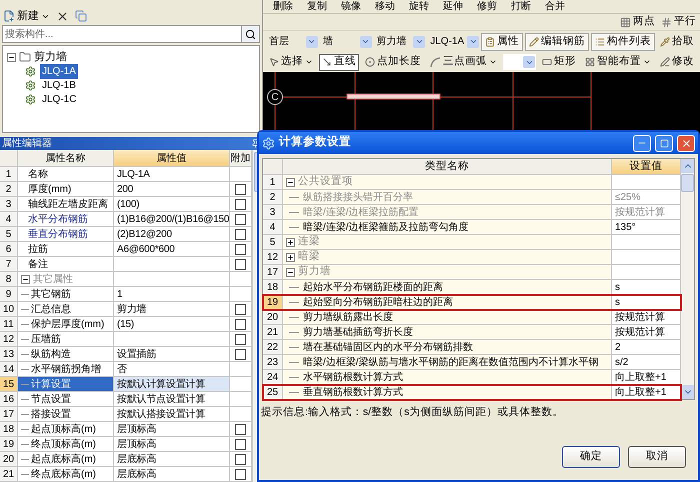 The width and height of the screenshot is (700, 482). Describe the element at coordinates (419, 7) in the screenshot. I see `toolbar-button: 旋转` at that location.